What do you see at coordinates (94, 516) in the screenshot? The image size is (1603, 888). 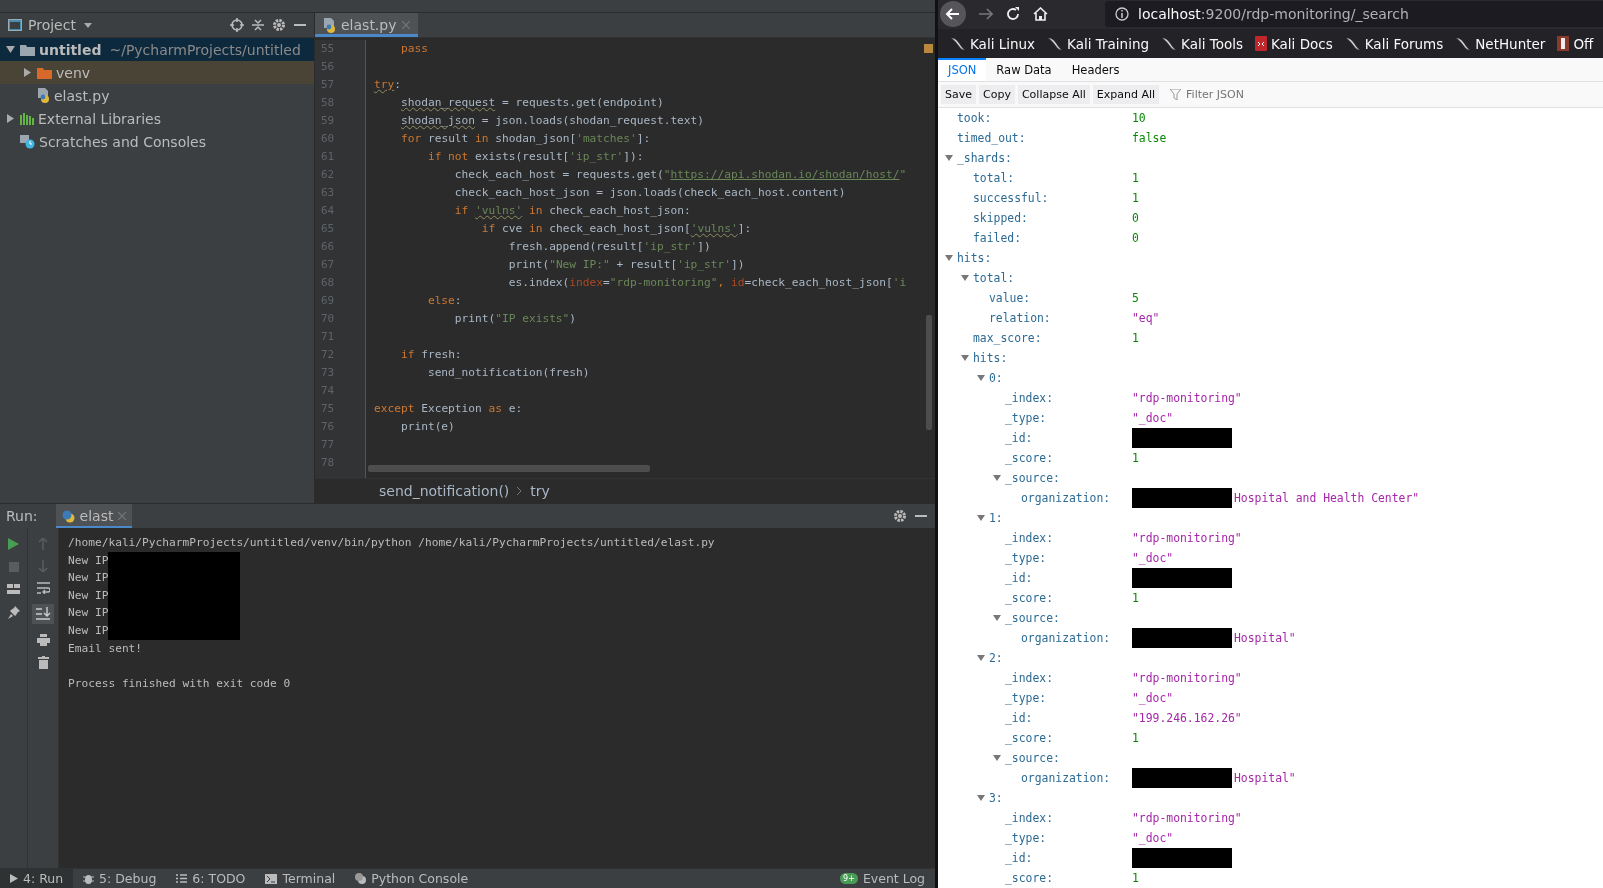 I see `run-tab: elast` at bounding box center [94, 516].